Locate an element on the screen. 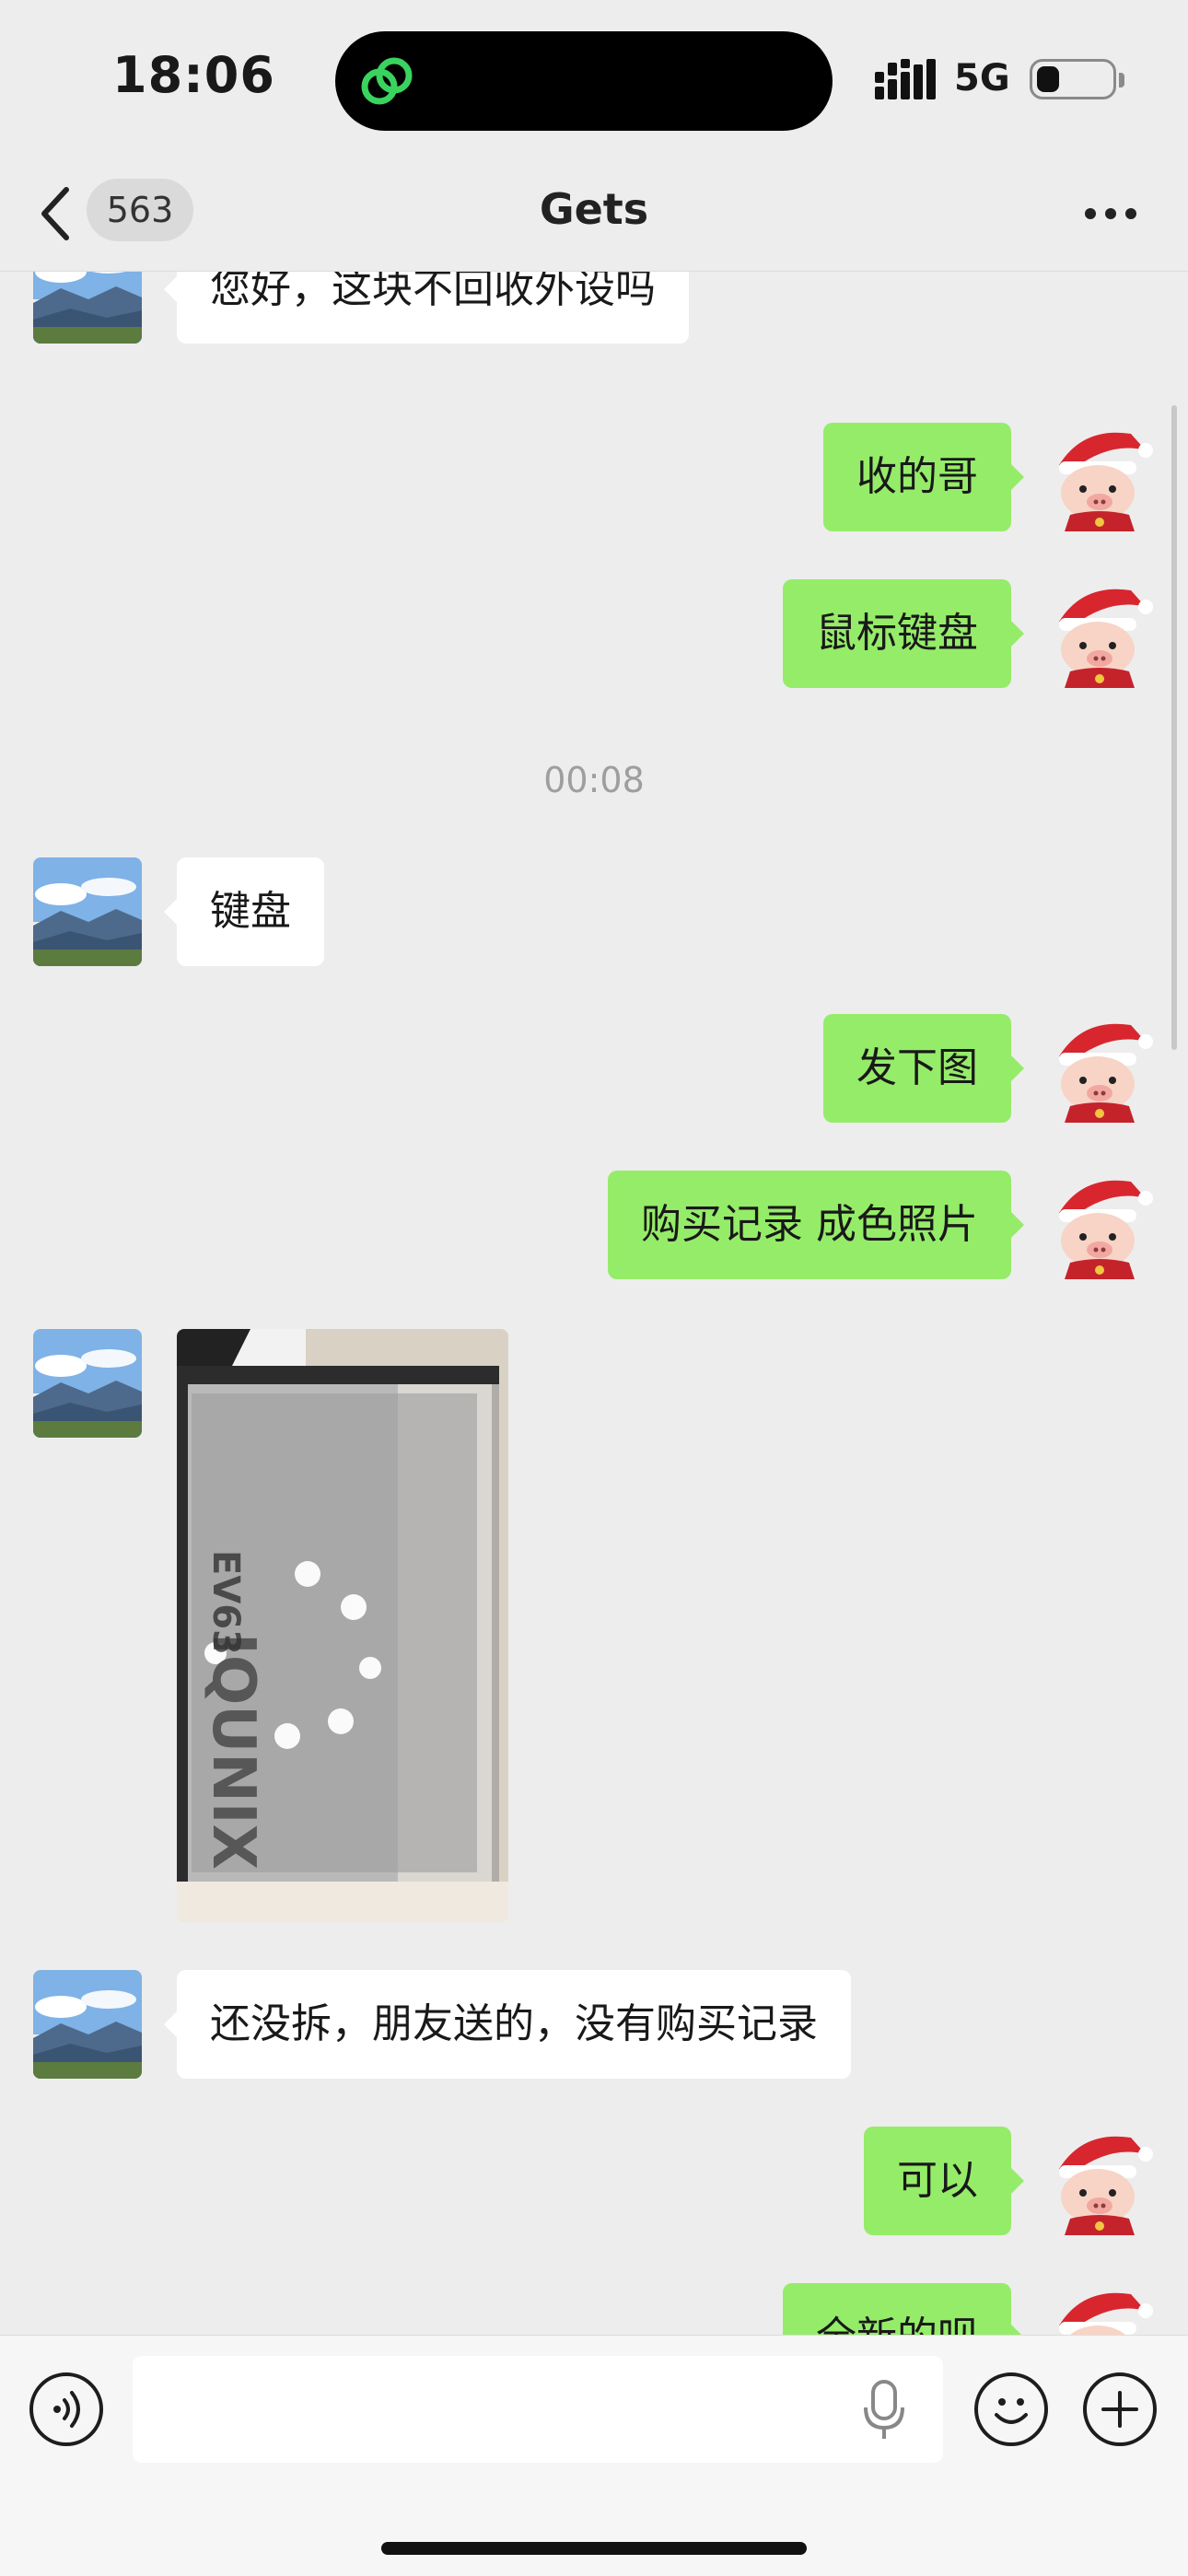  message-row: 购买记录 成色照片 is located at coordinates (594, 1225).